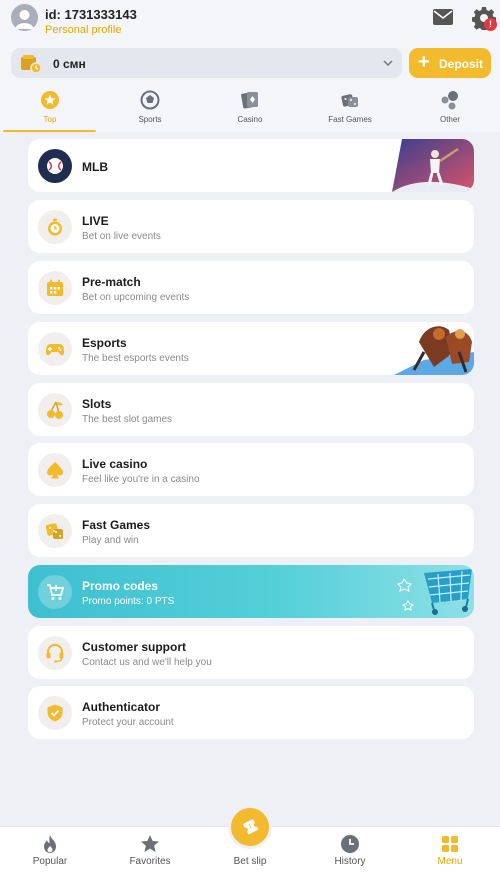 This screenshot has height=874, width=500. What do you see at coordinates (104, 343) in the screenshot?
I see `menu-item-title: Esports` at bounding box center [104, 343].